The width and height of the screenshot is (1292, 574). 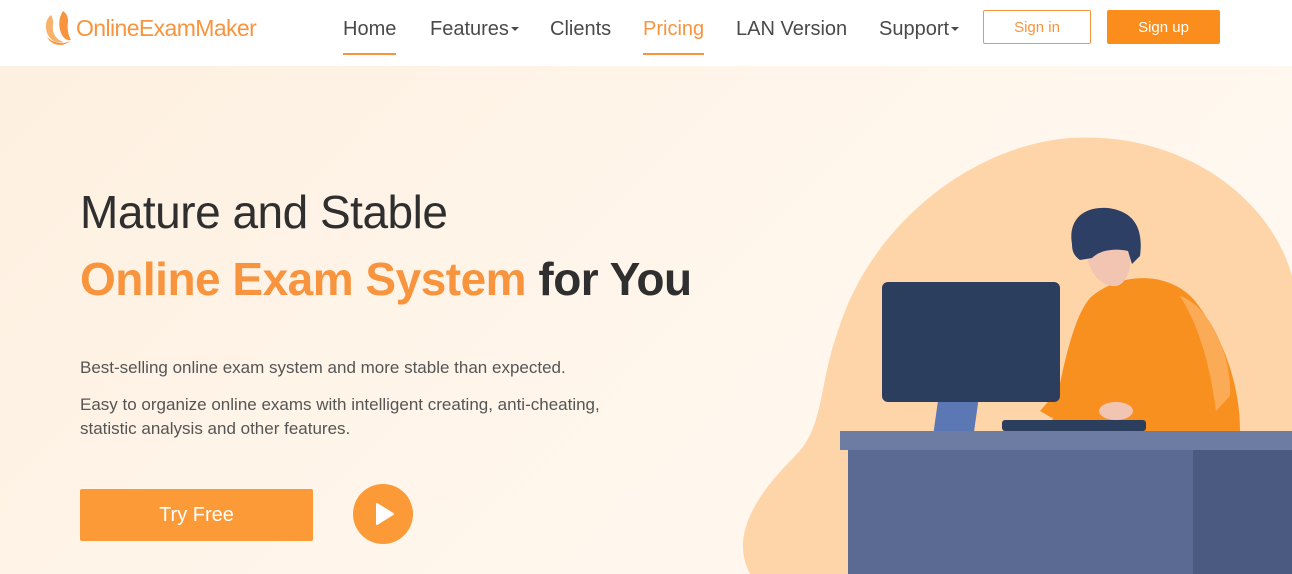 I want to click on nav-pricing: Pricing, so click(x=674, y=36).